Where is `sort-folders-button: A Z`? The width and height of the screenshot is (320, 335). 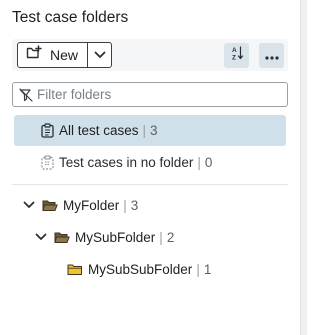 sort-folders-button: A Z is located at coordinates (236, 55).